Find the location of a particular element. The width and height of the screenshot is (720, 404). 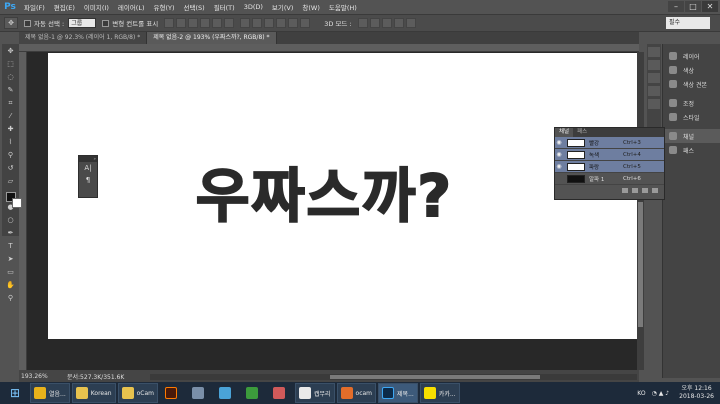

channel-row-green: ◉ 녹색 Ctrl+4 is located at coordinates (609, 155).